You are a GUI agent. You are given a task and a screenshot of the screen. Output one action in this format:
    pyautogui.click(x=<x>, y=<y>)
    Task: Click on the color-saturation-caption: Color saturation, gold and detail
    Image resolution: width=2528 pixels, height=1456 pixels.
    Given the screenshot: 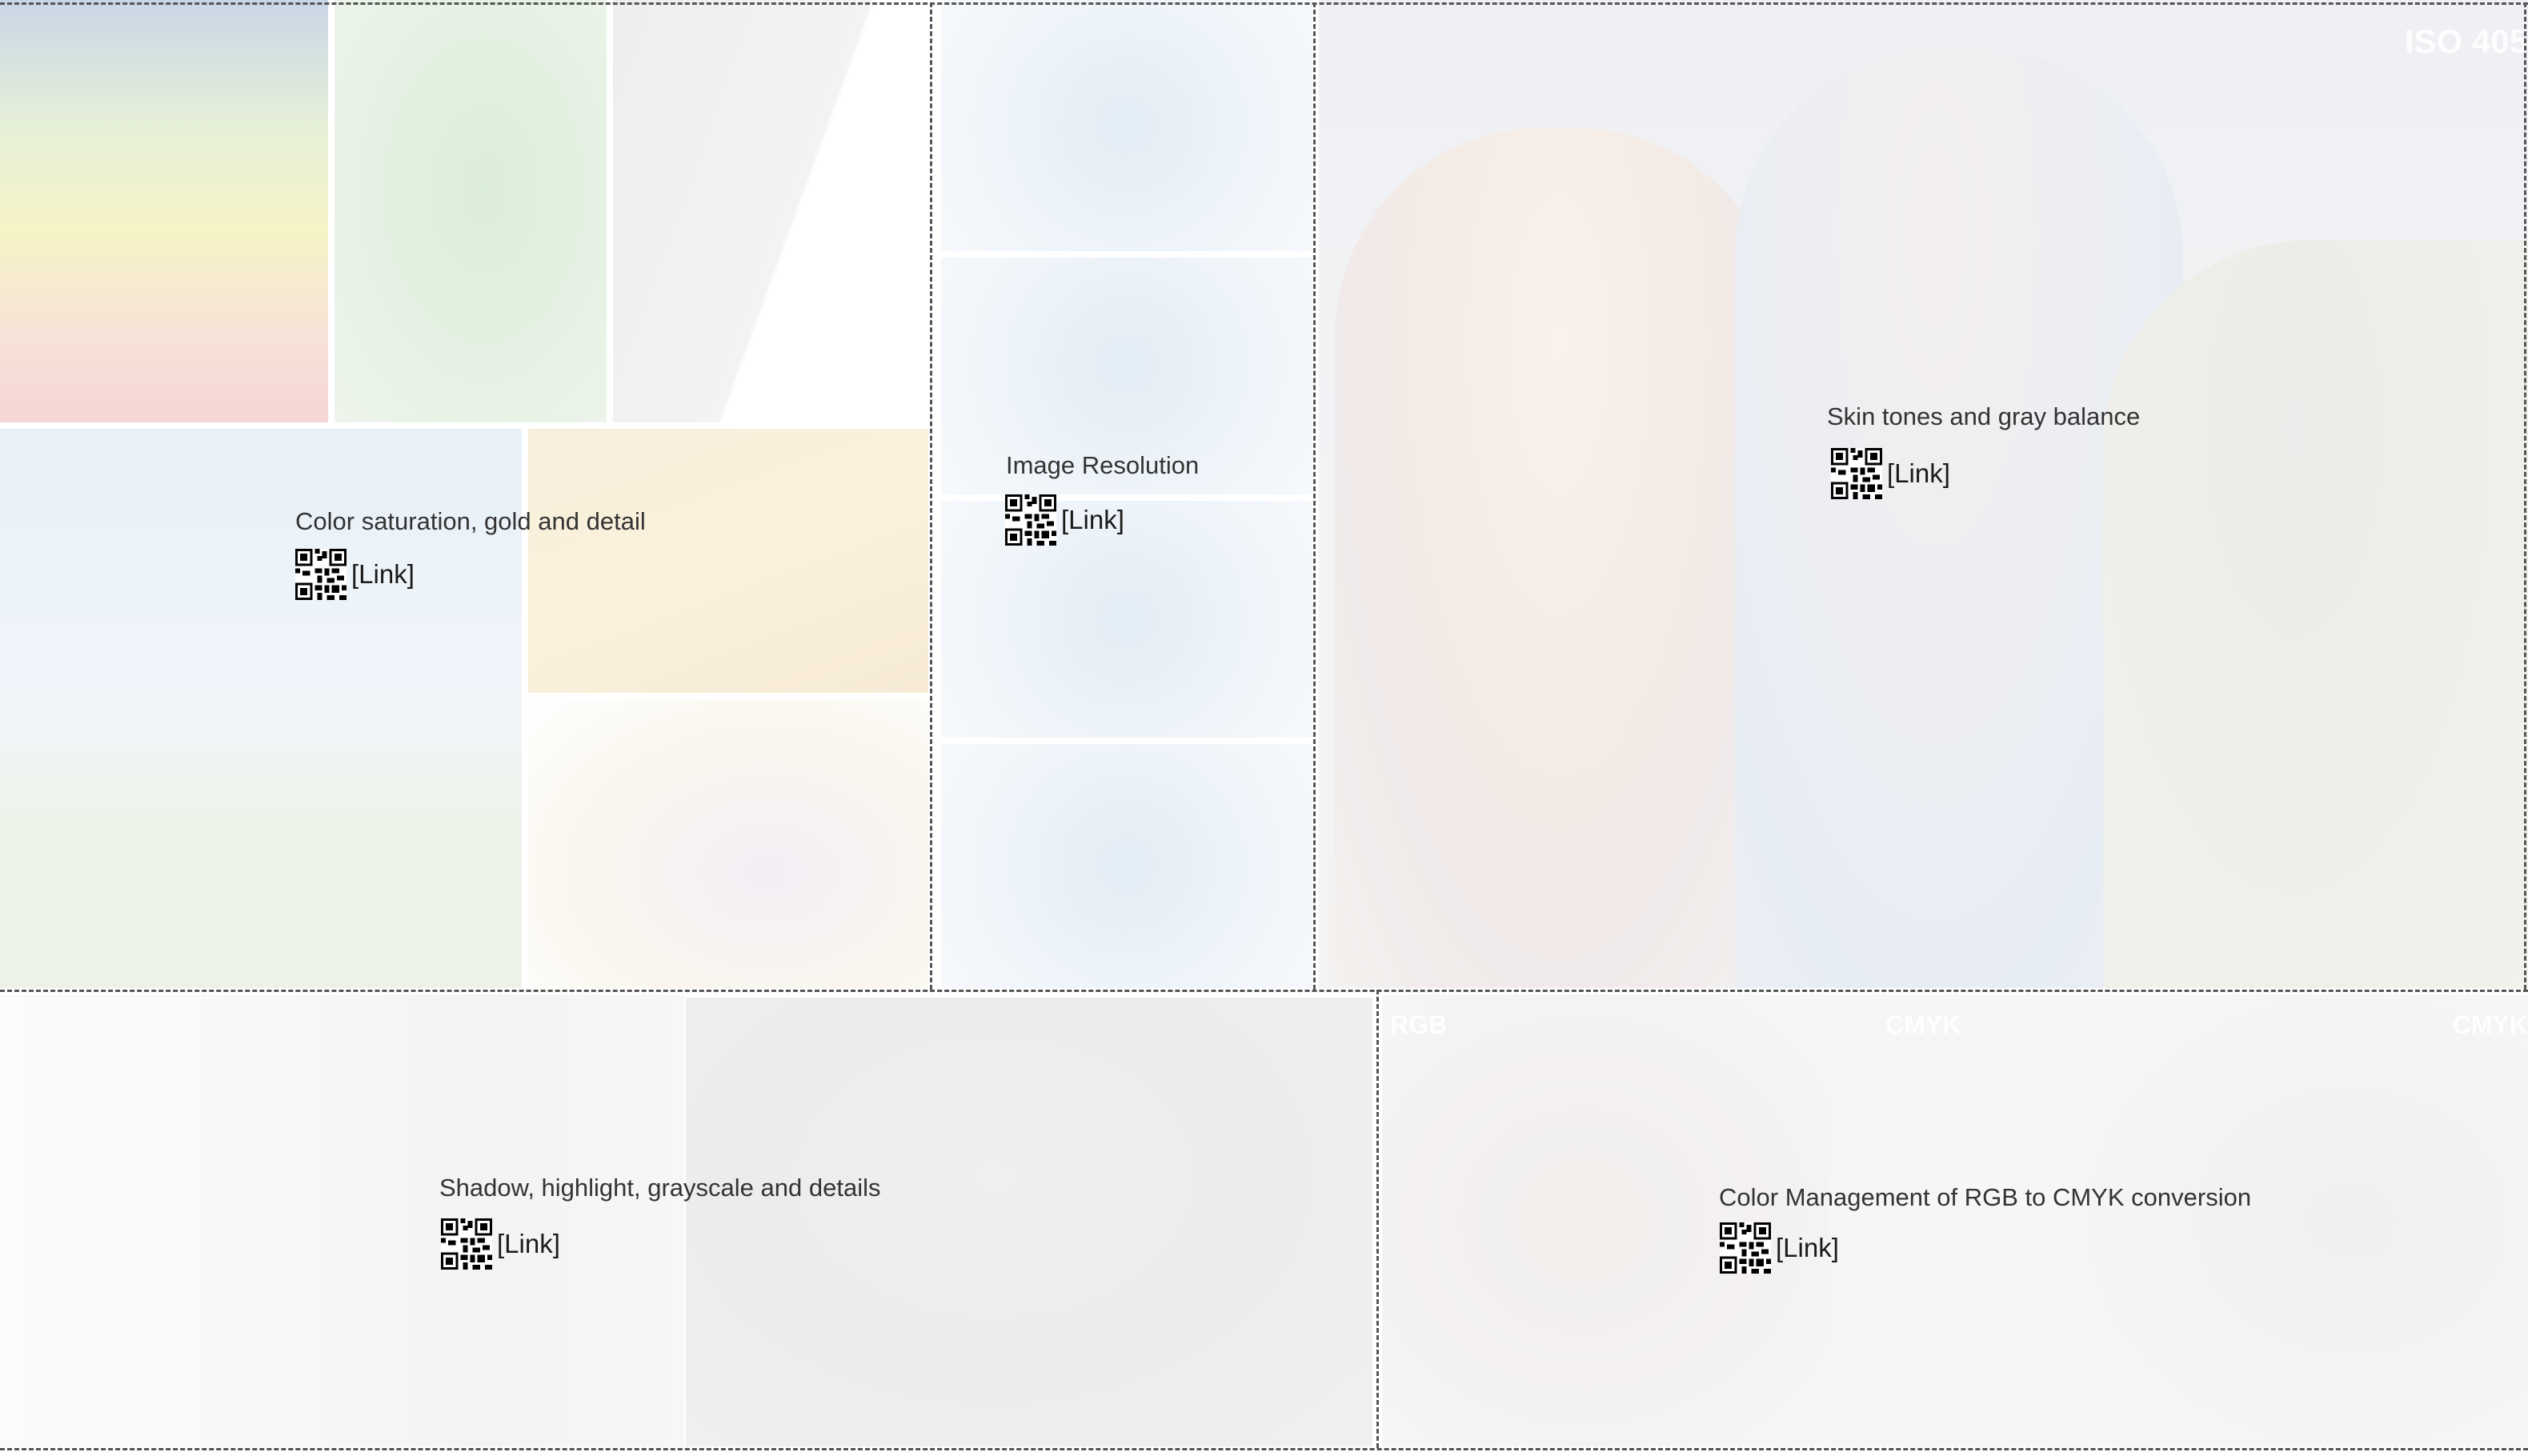 What is the action you would take?
    pyautogui.click(x=470, y=521)
    